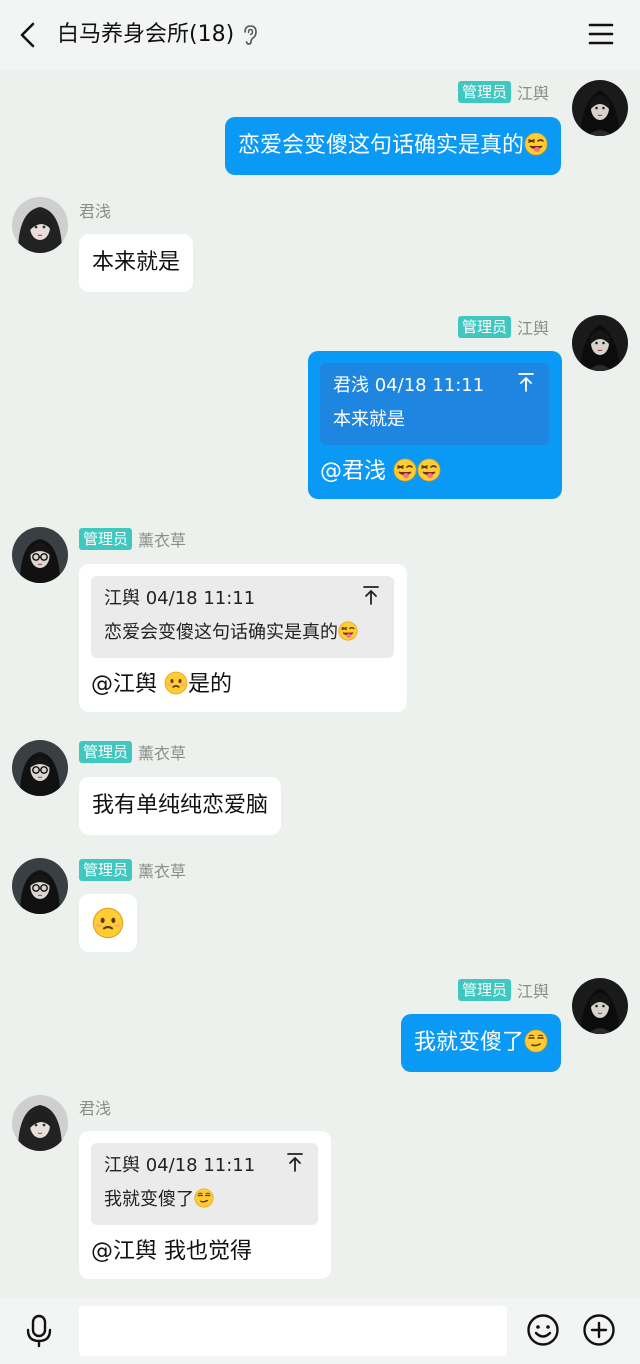 The image size is (640, 1364). Describe the element at coordinates (601, 34) in the screenshot. I see `hamburger-menu-icon` at that location.